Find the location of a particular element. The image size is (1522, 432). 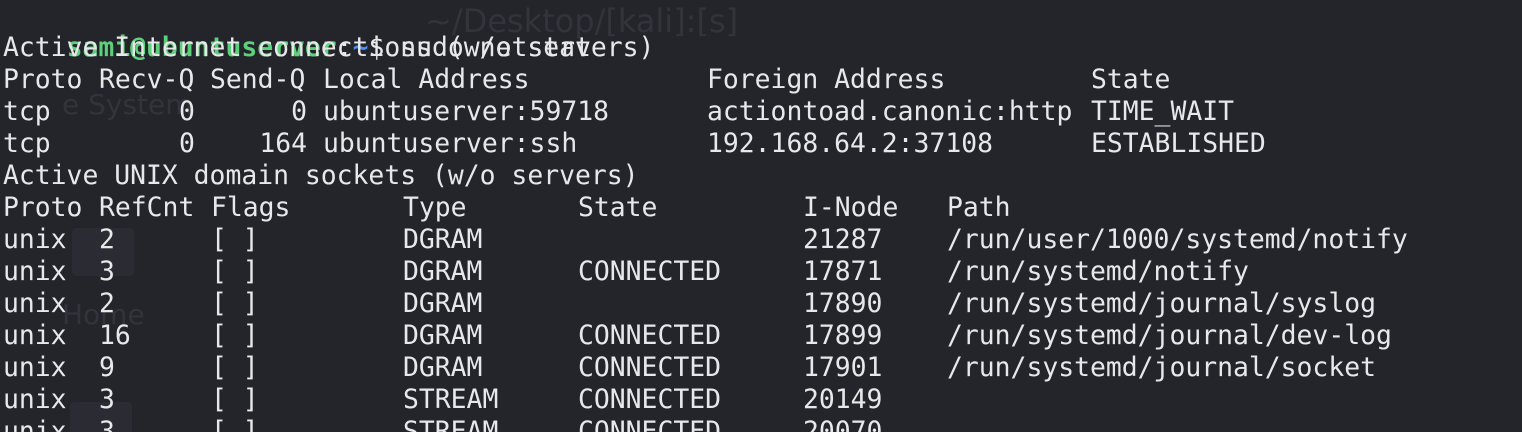

column-header: Flags is located at coordinates (251, 207).